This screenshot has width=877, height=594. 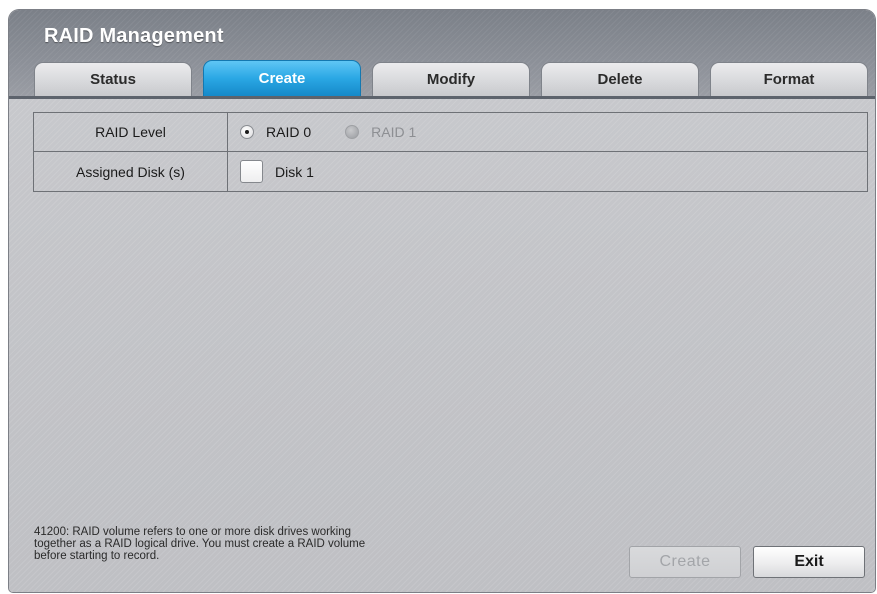 I want to click on exit-button: Exit, so click(x=809, y=562).